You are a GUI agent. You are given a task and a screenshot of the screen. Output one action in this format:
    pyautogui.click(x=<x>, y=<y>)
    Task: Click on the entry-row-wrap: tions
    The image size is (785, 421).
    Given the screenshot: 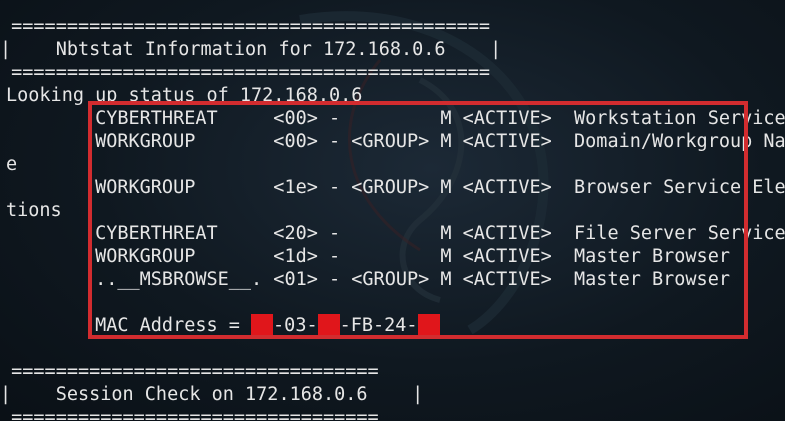 What is the action you would take?
    pyautogui.click(x=34, y=210)
    